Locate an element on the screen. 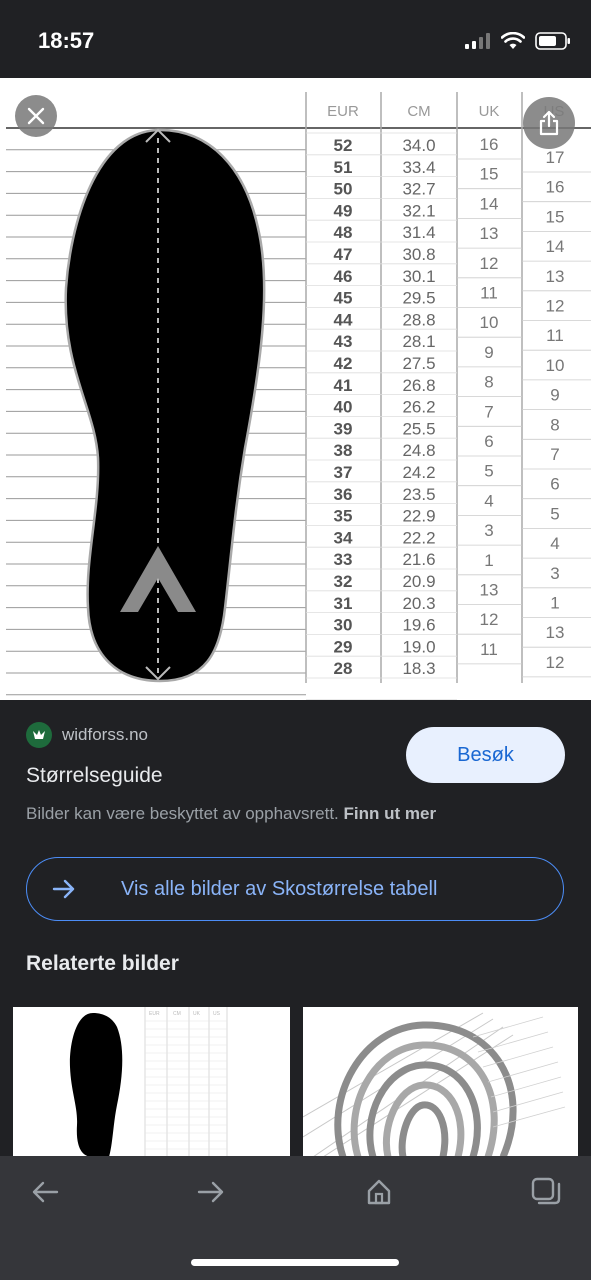 The height and width of the screenshot is (1280, 591). svg-text: EUR is located at coordinates (154, 1014).